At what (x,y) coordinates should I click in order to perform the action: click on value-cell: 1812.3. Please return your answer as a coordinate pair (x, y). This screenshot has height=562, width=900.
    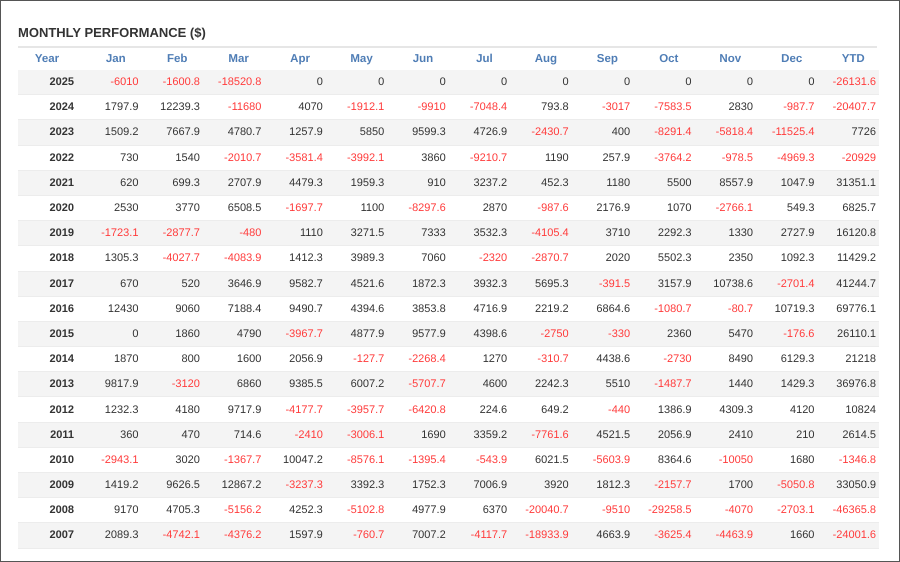
    Looking at the image, I should click on (603, 485).